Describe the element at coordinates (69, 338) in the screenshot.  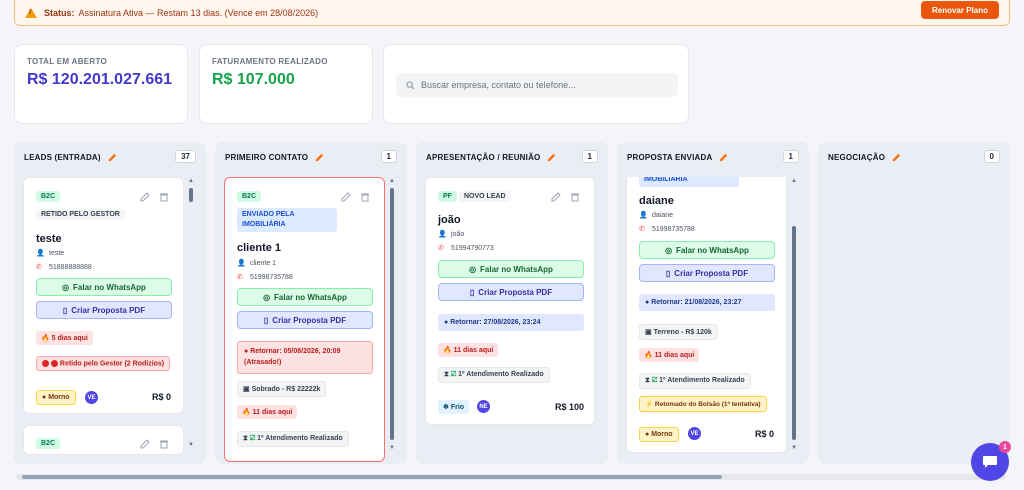
I see `days-text: 5 dias aqui` at that location.